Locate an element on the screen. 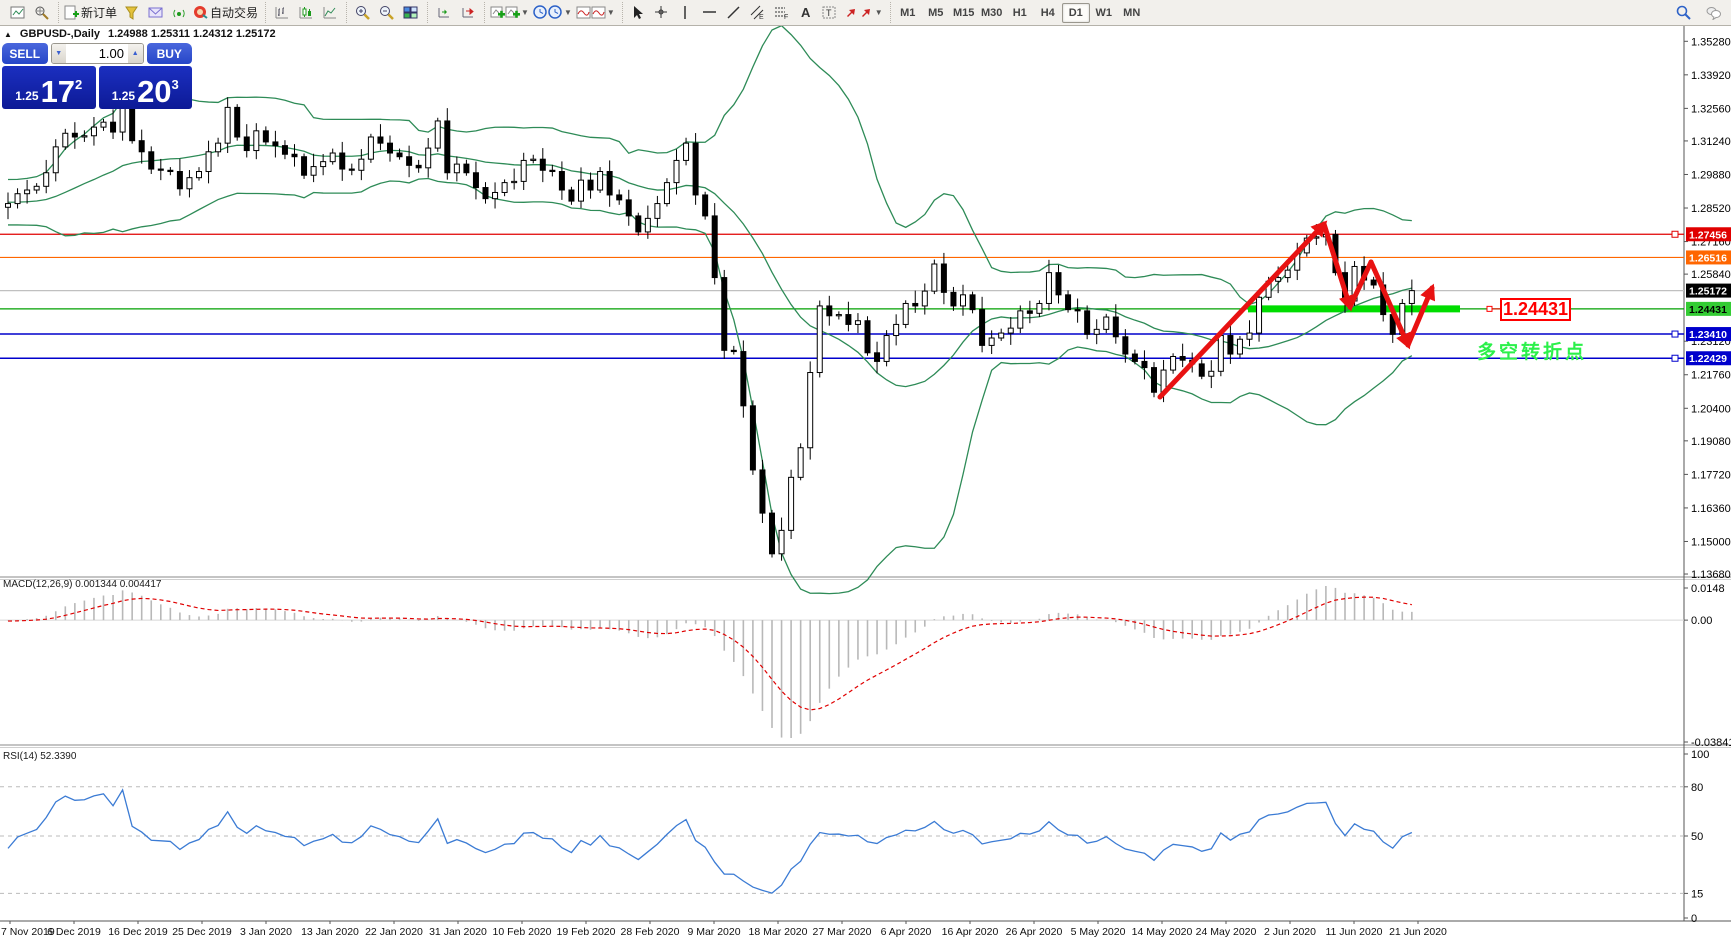 Image resolution: width=1731 pixels, height=939 pixels. date-label: 10 Feb 2020 is located at coordinates (522, 932).